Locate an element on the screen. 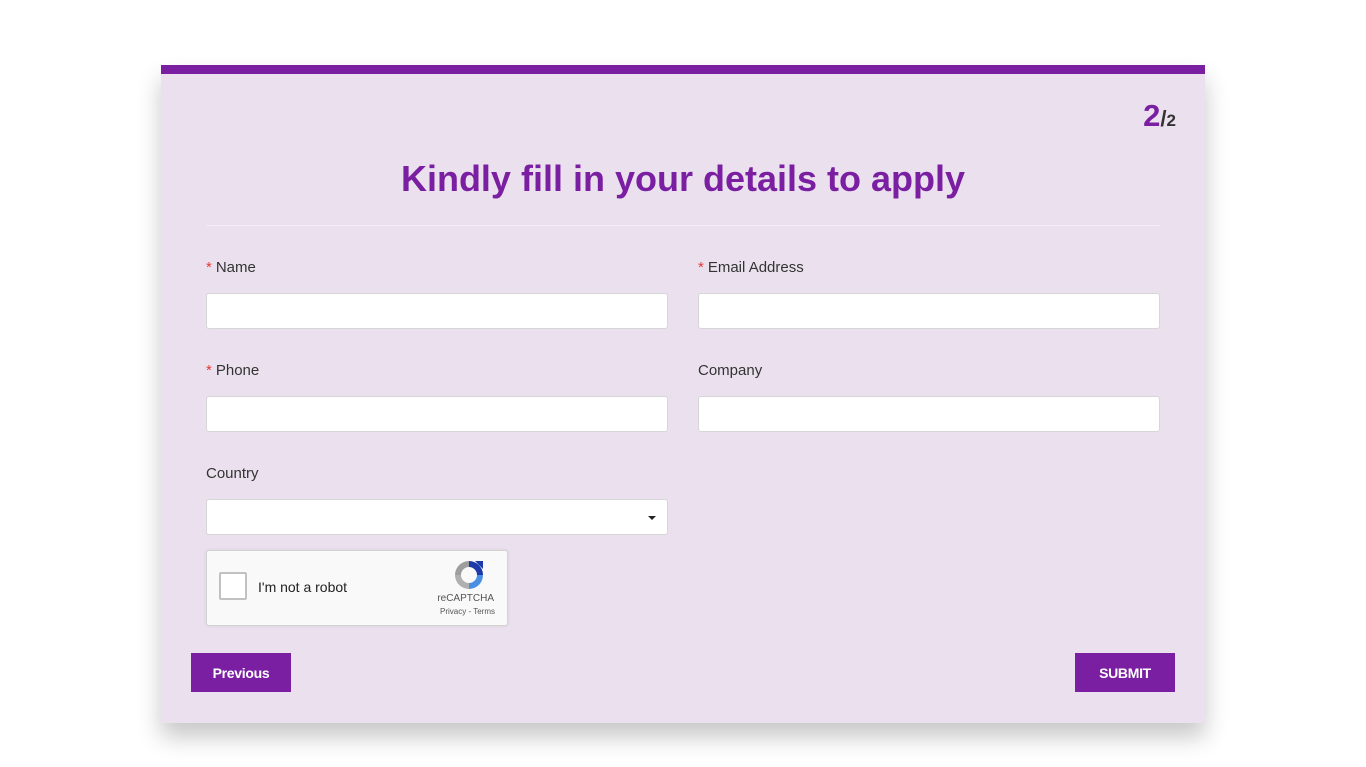 This screenshot has height=767, width=1366. form-title: Kindly fill in your details to apply is located at coordinates (683, 178).